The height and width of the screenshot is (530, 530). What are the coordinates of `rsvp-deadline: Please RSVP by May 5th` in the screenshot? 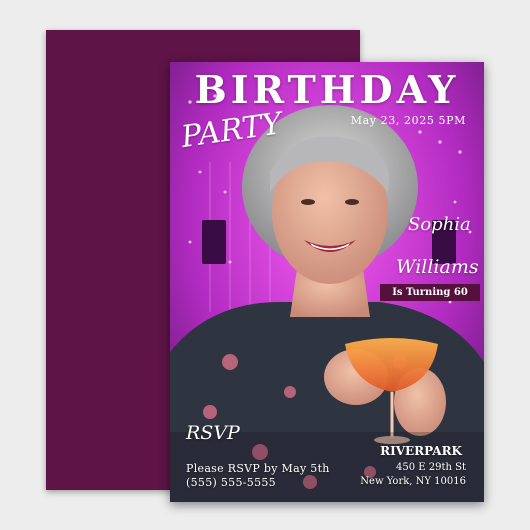 It's located at (258, 468).